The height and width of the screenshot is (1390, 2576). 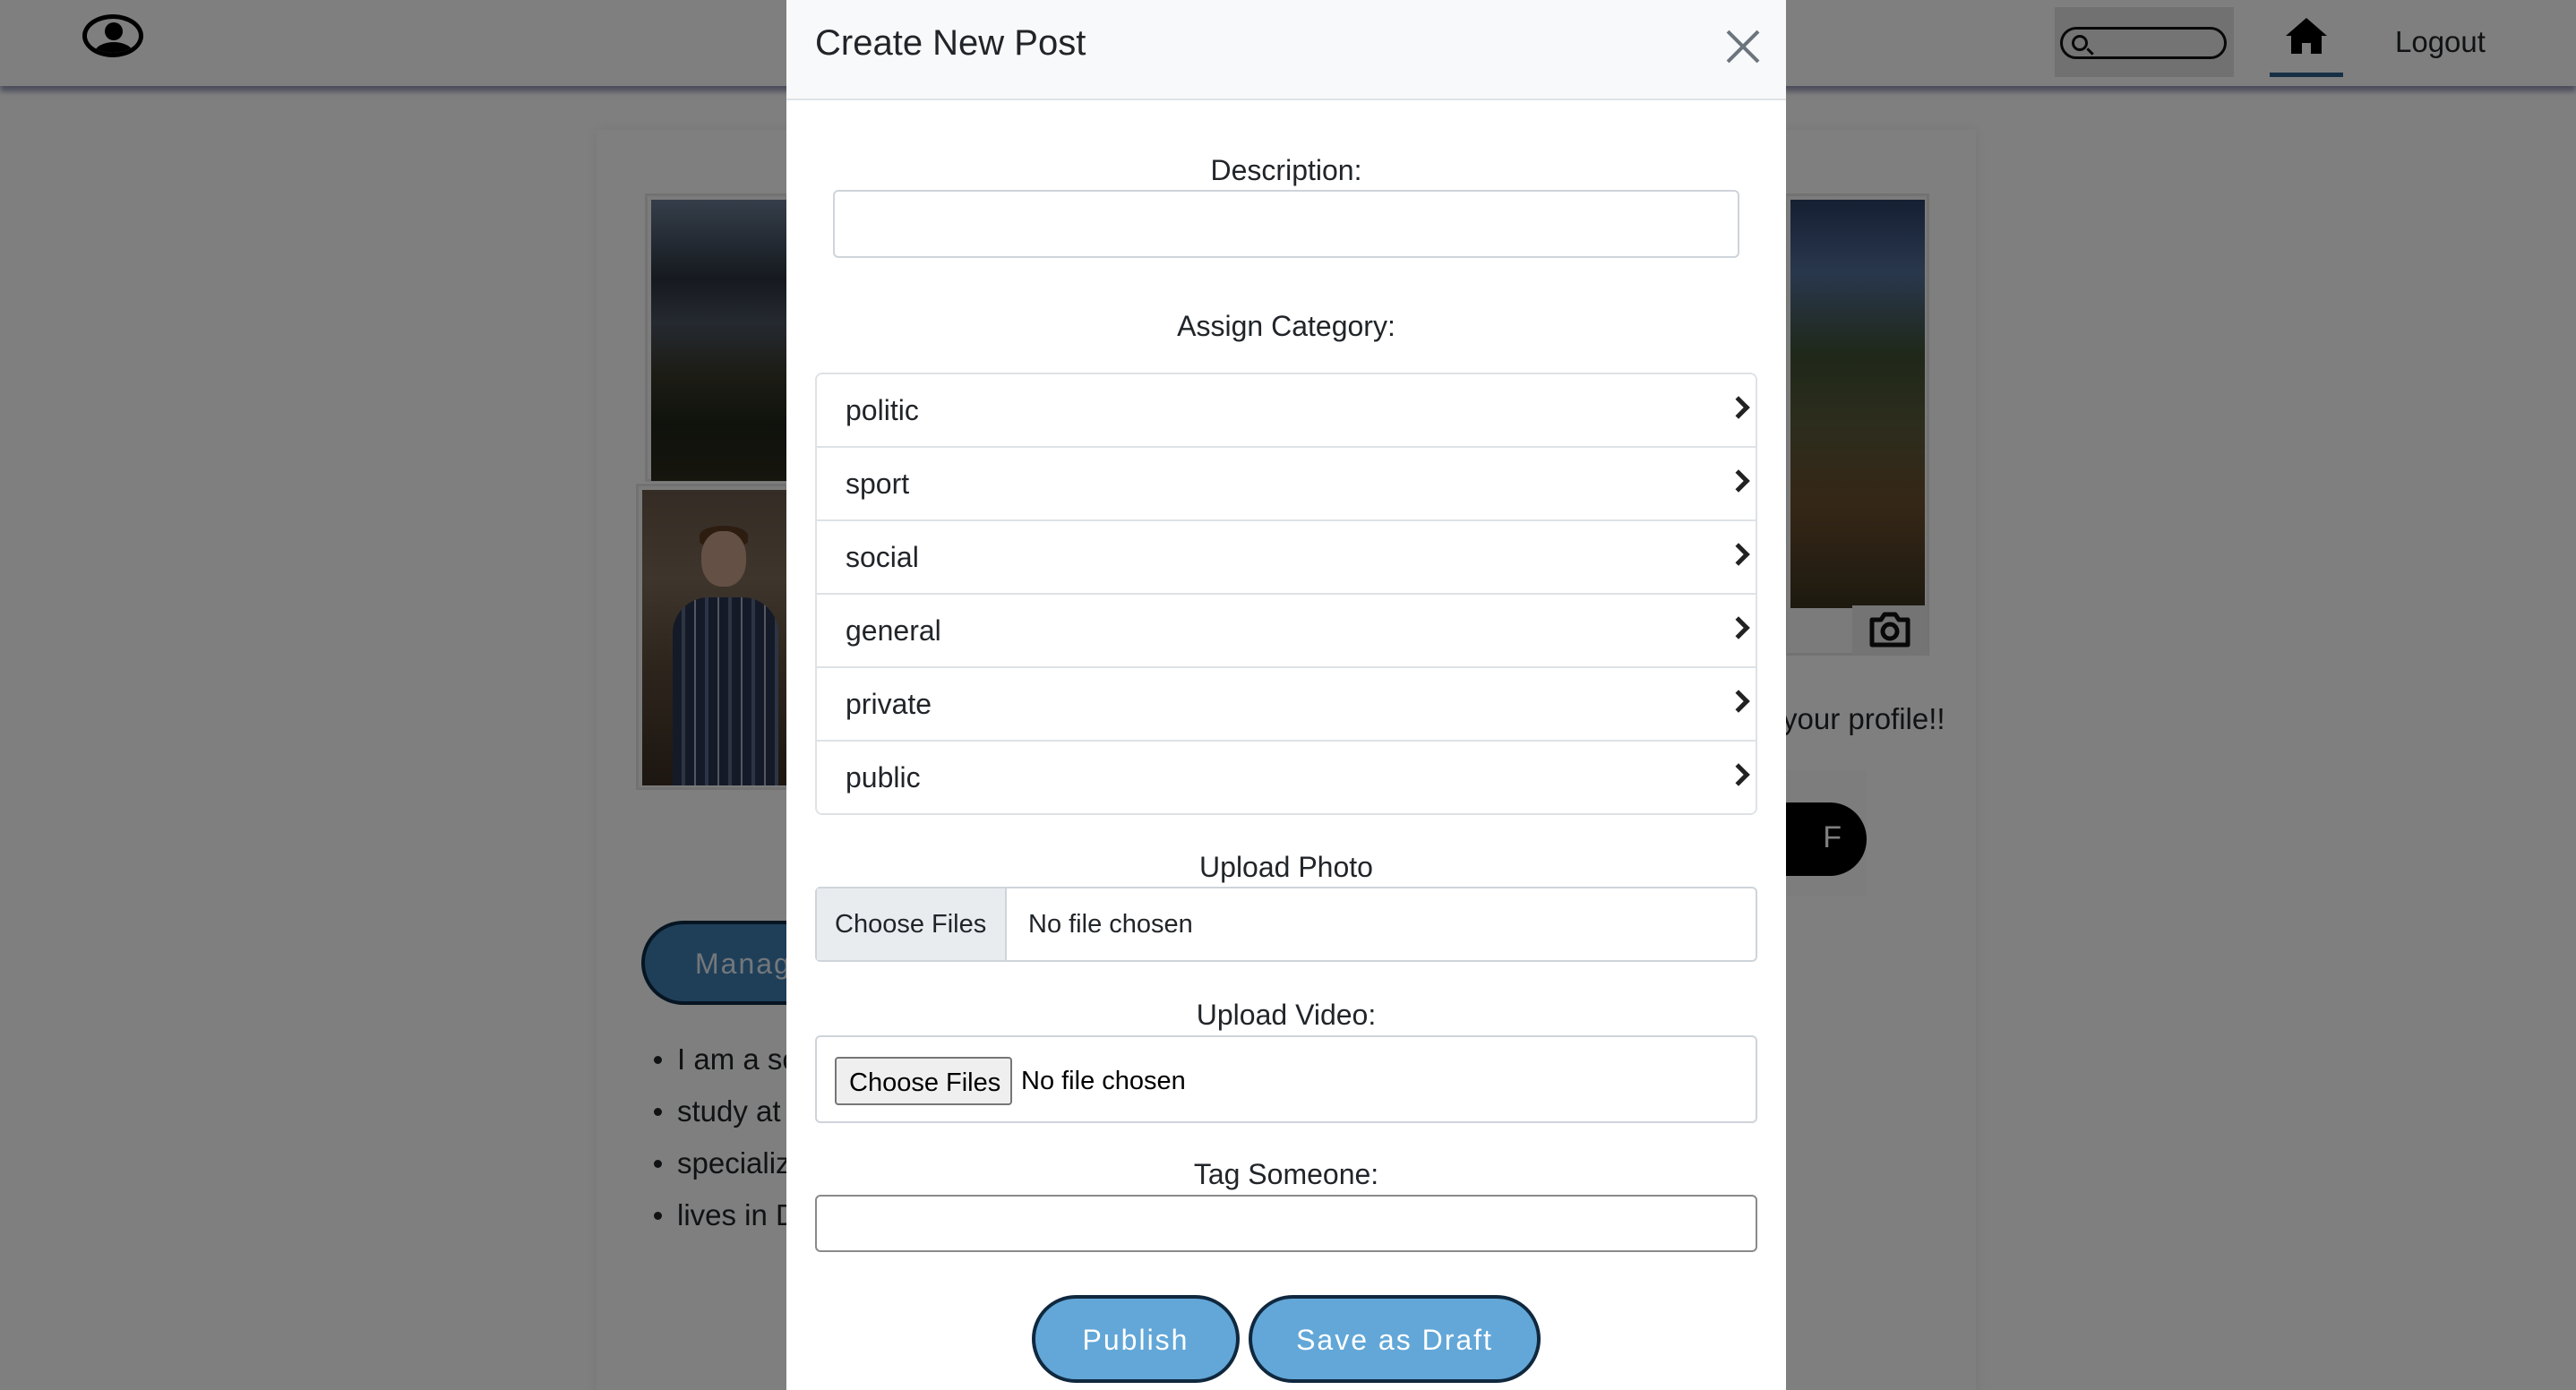 I want to click on save-draft-button-label: Save as Draft, so click(x=1394, y=1340).